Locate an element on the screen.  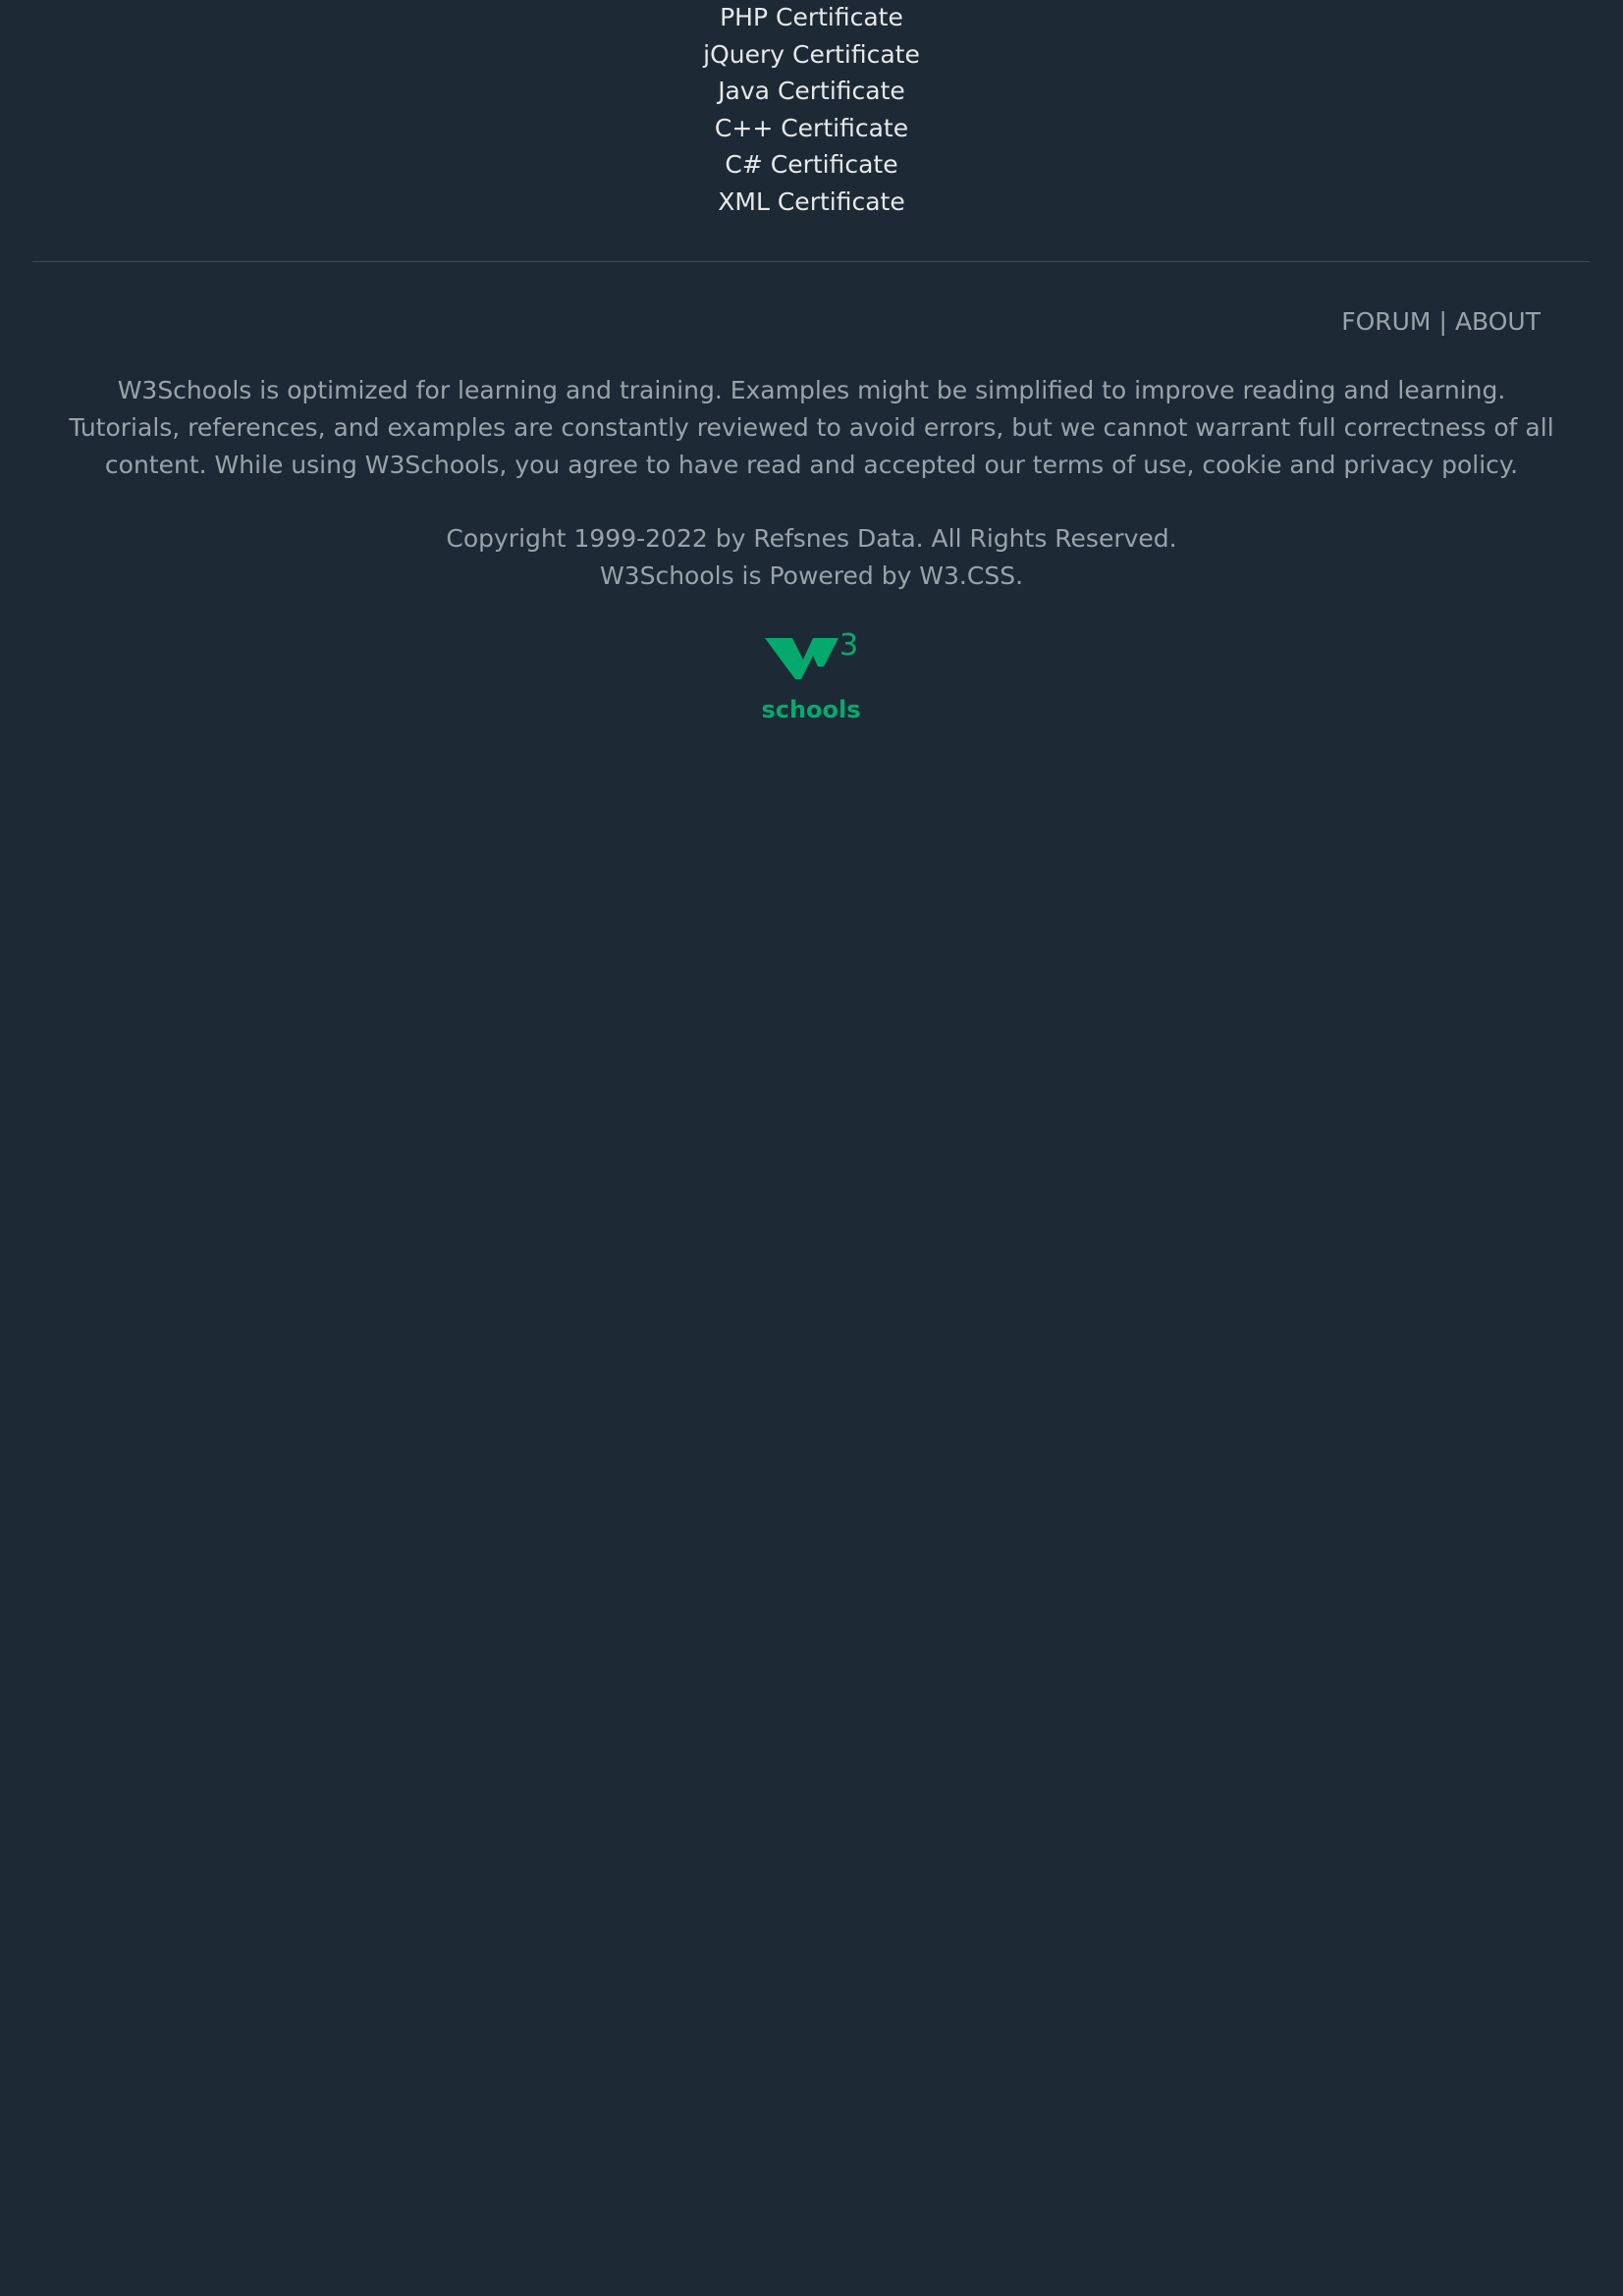
certificate-item: Java Certificate is located at coordinates (811, 92).